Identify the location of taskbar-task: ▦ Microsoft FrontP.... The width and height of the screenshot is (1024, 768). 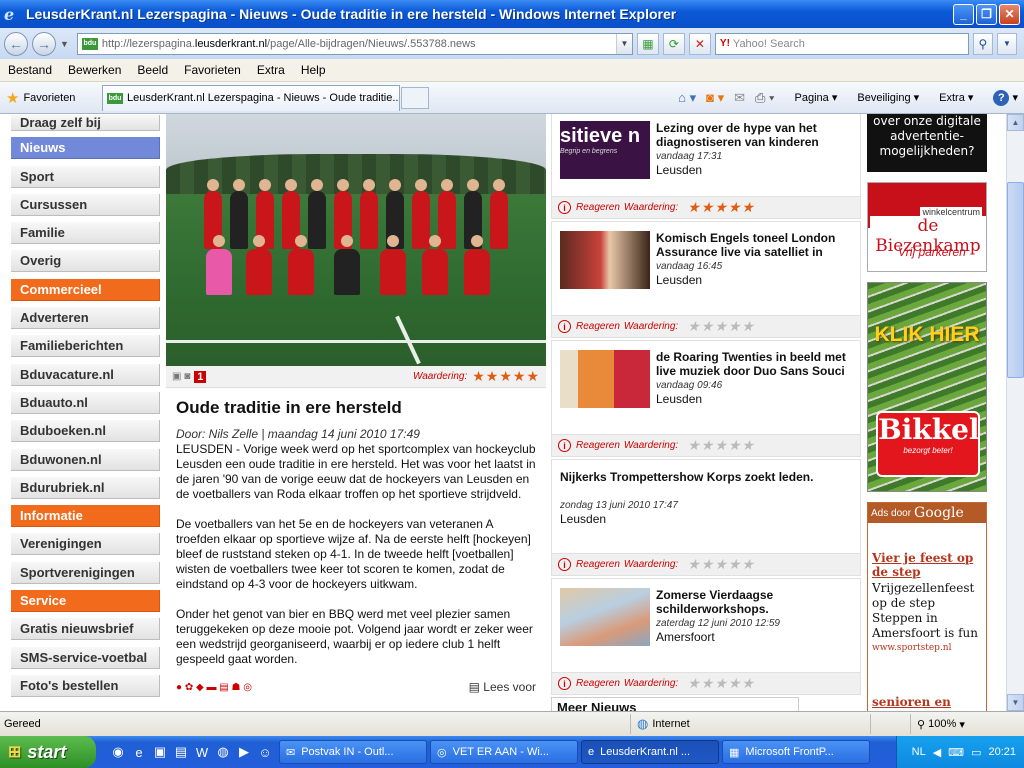
(796, 752).